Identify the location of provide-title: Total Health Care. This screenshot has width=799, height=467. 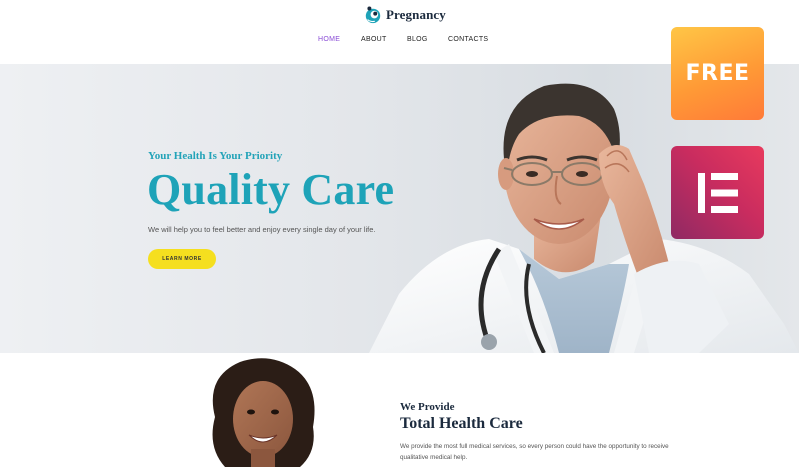
(461, 423).